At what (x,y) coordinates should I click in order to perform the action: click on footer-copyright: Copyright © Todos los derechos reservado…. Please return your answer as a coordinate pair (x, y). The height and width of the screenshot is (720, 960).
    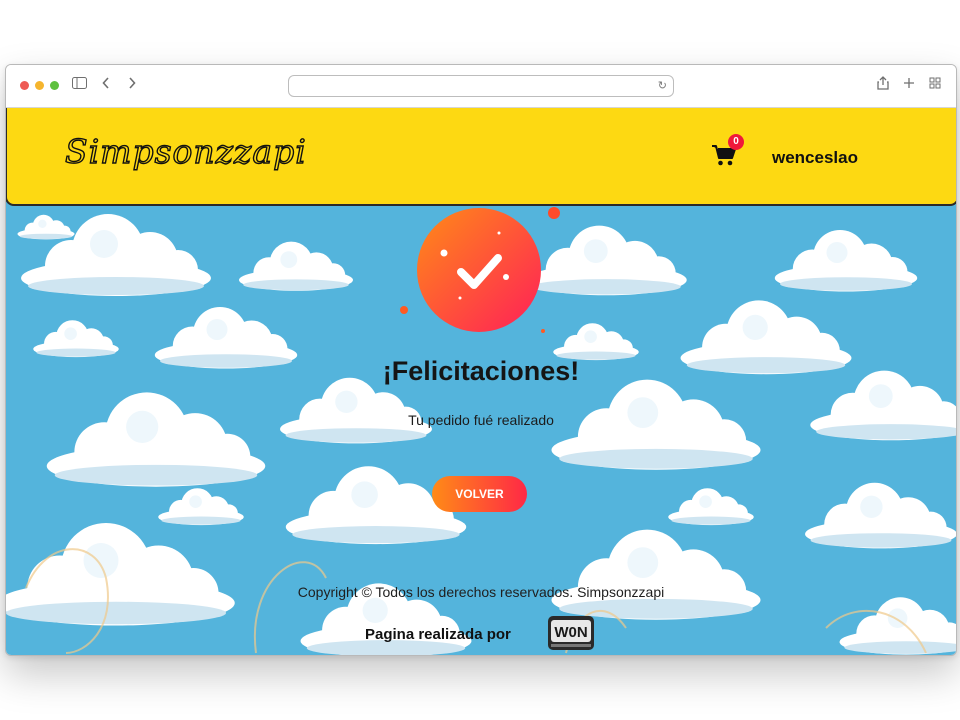
    Looking at the image, I should click on (481, 592).